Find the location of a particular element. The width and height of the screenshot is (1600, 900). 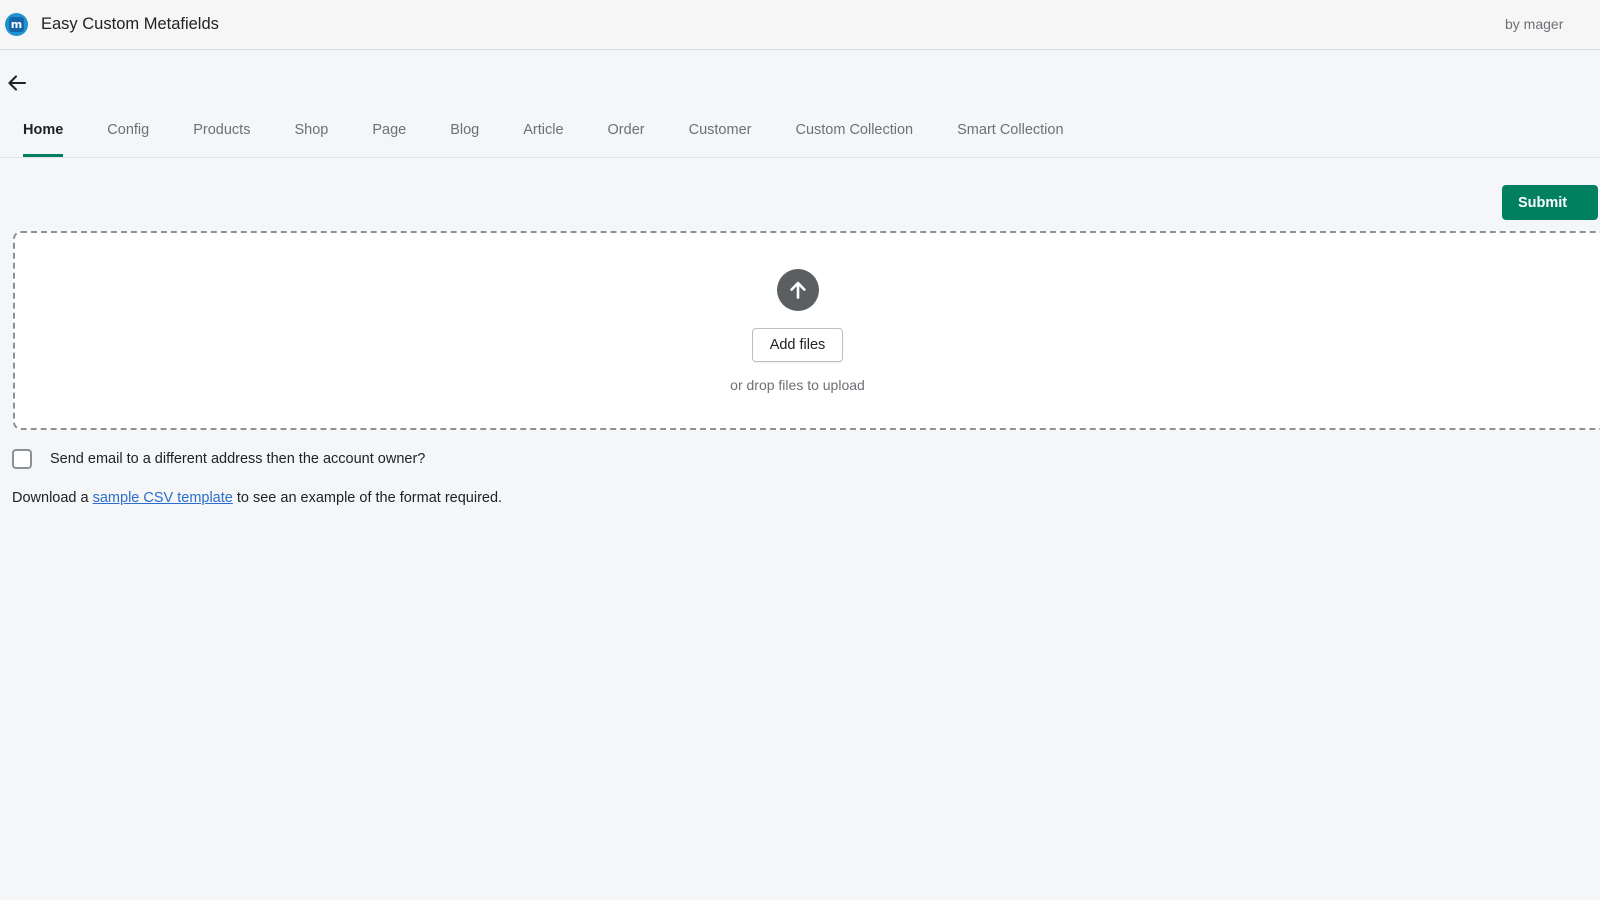

tab-article: Article is located at coordinates (543, 138).